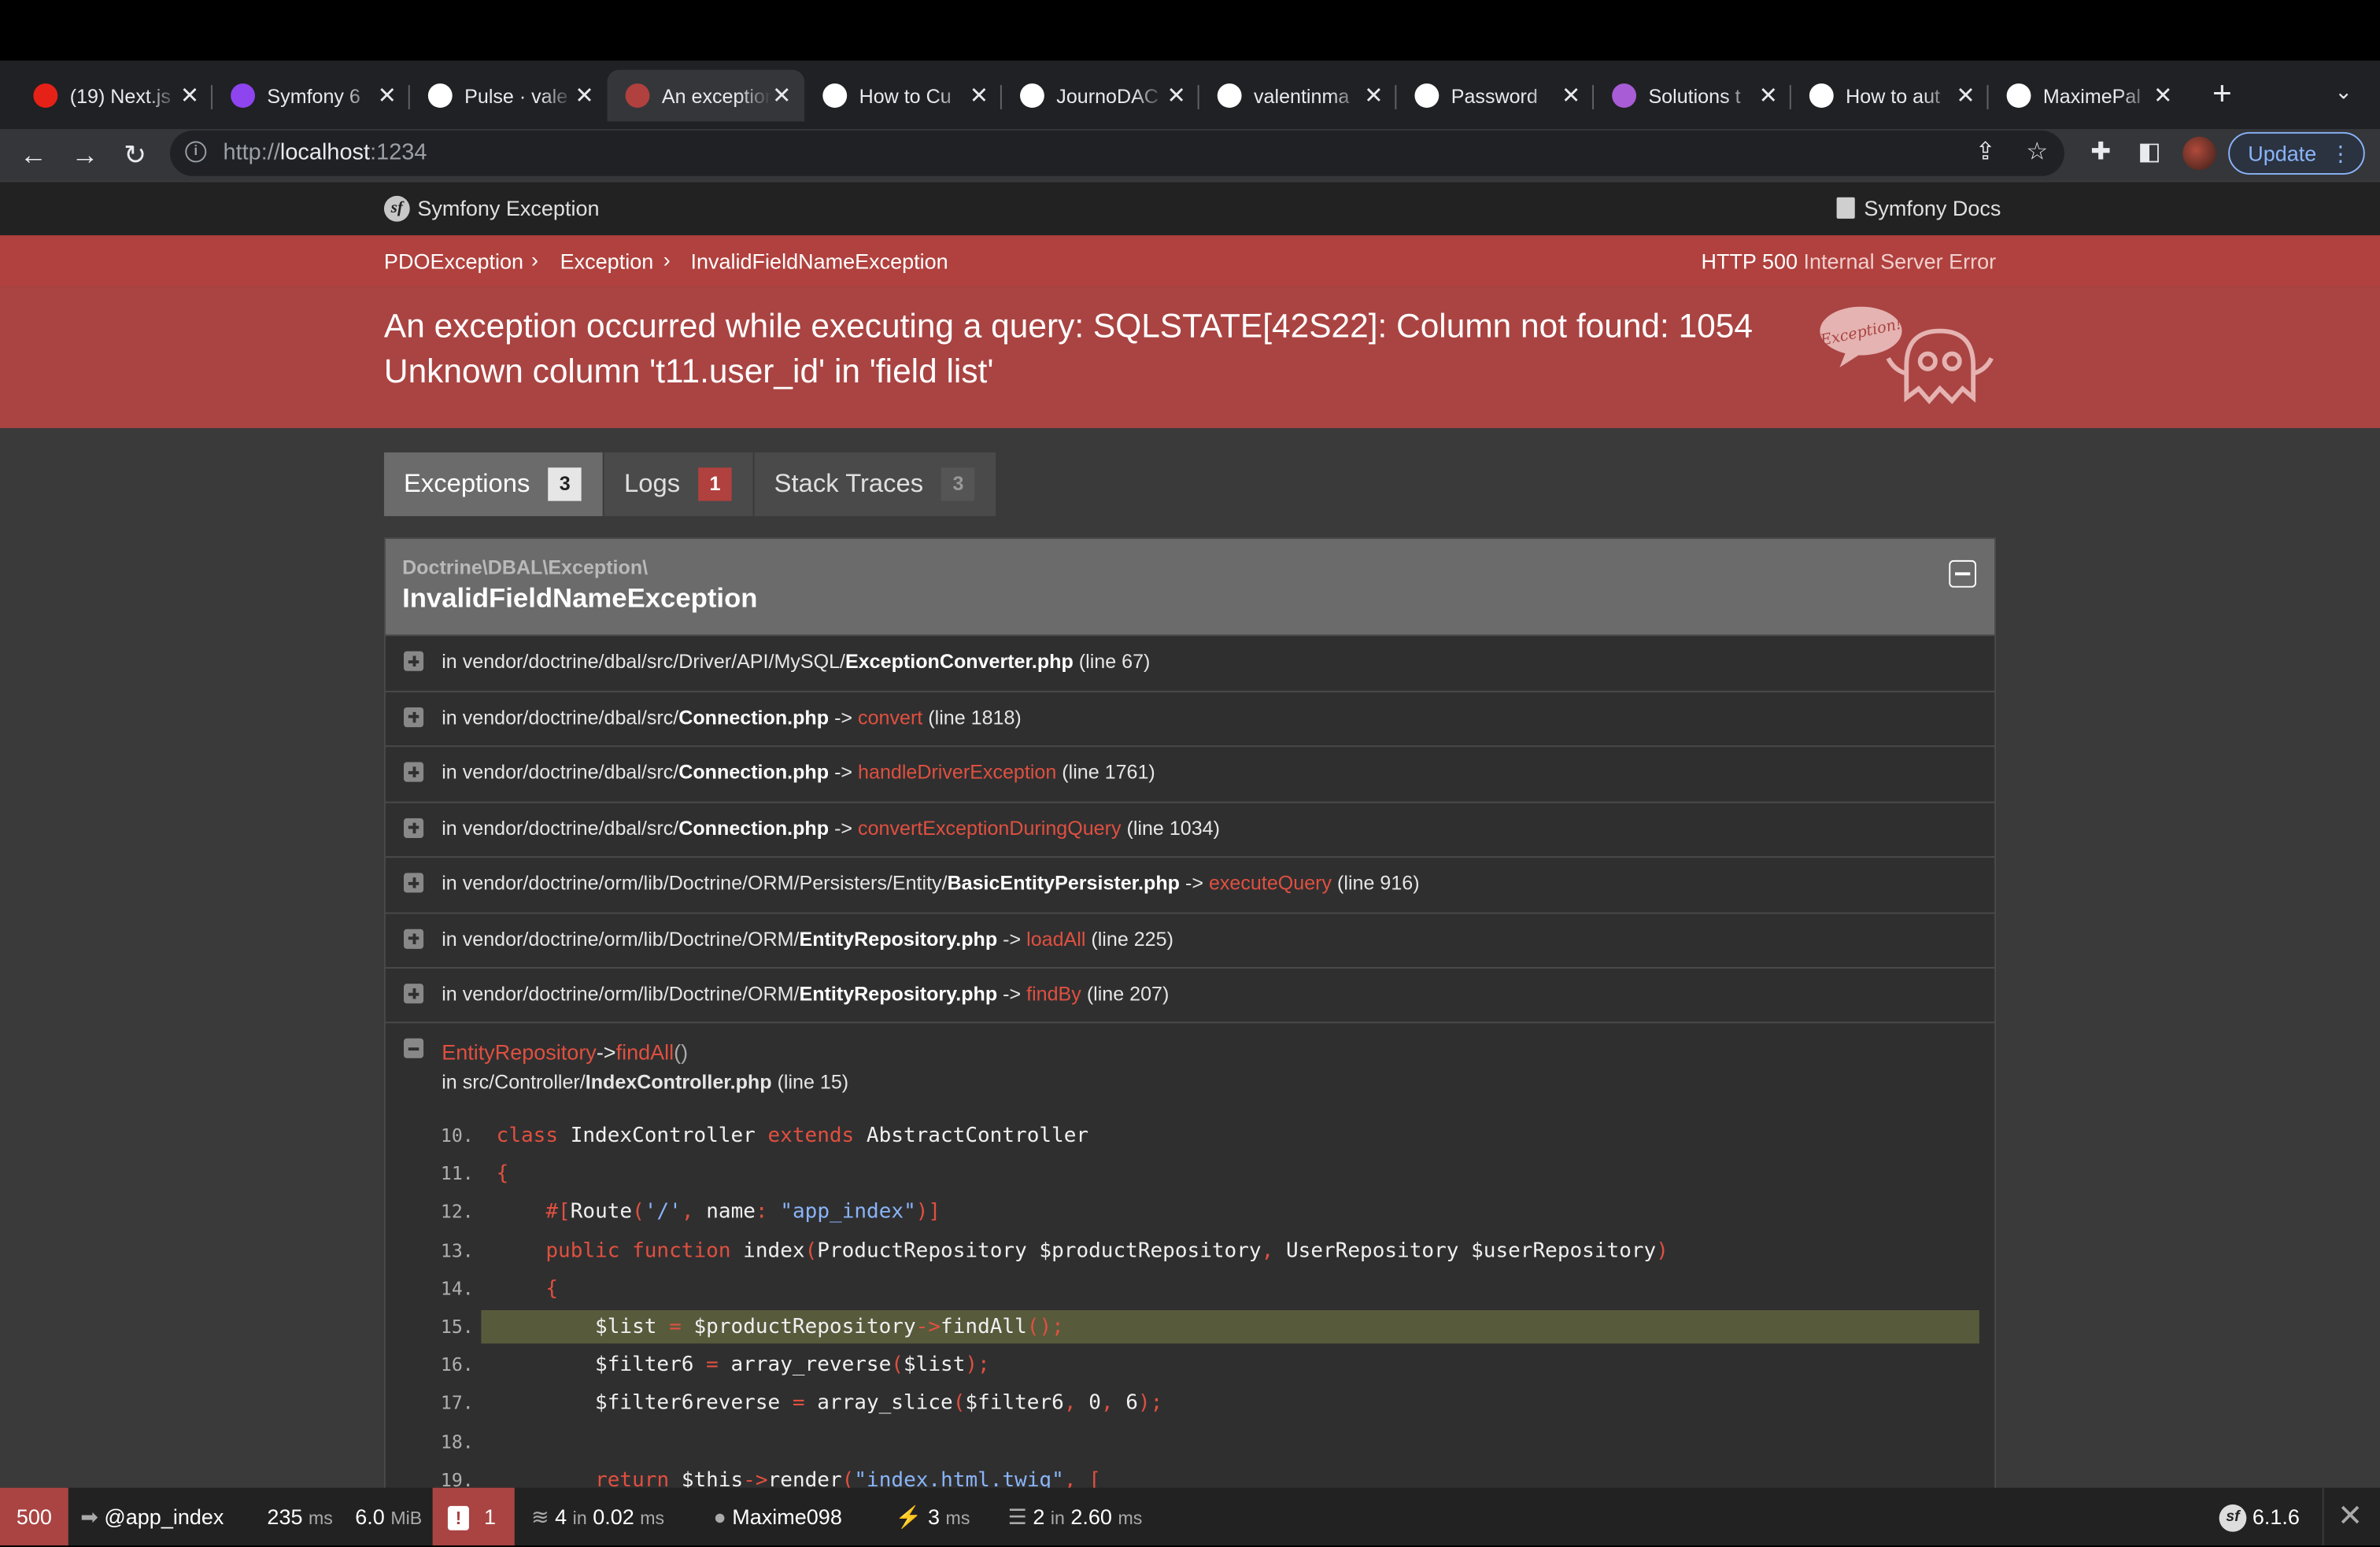 This screenshot has height=1547, width=2380. What do you see at coordinates (597, 1516) in the screenshot?
I see `twig-item: ≋ 4 in 0.02 ms` at bounding box center [597, 1516].